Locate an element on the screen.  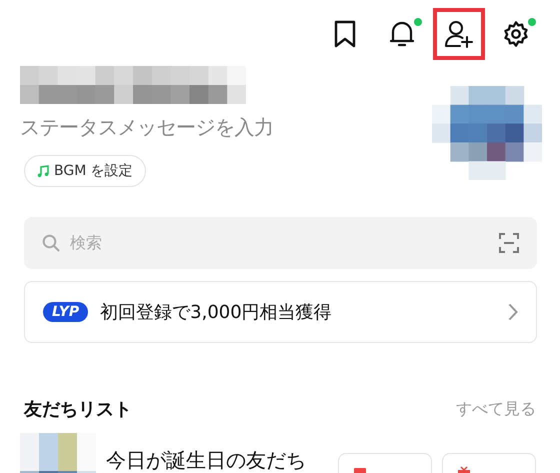
search-icon is located at coordinates (51, 243).